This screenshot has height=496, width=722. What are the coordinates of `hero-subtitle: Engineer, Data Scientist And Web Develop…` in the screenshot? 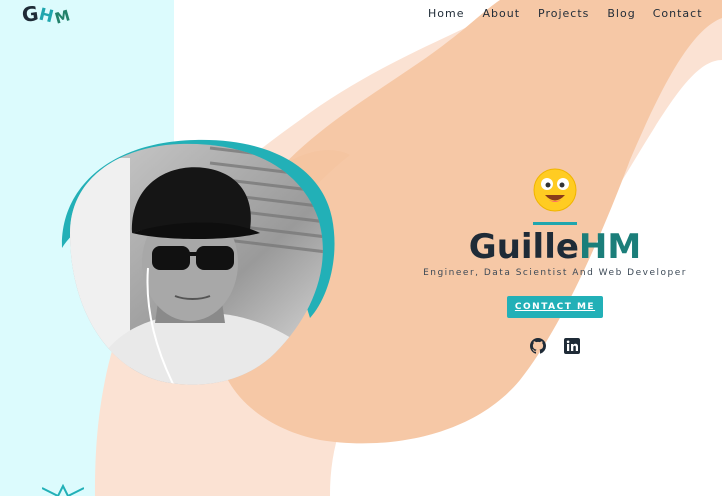 It's located at (555, 273).